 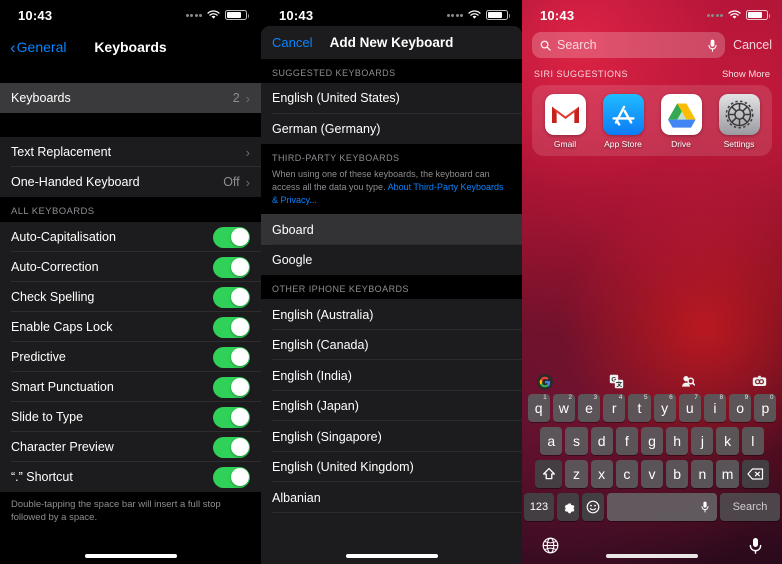 I want to click on google-logo-icon, so click(x=544, y=381).